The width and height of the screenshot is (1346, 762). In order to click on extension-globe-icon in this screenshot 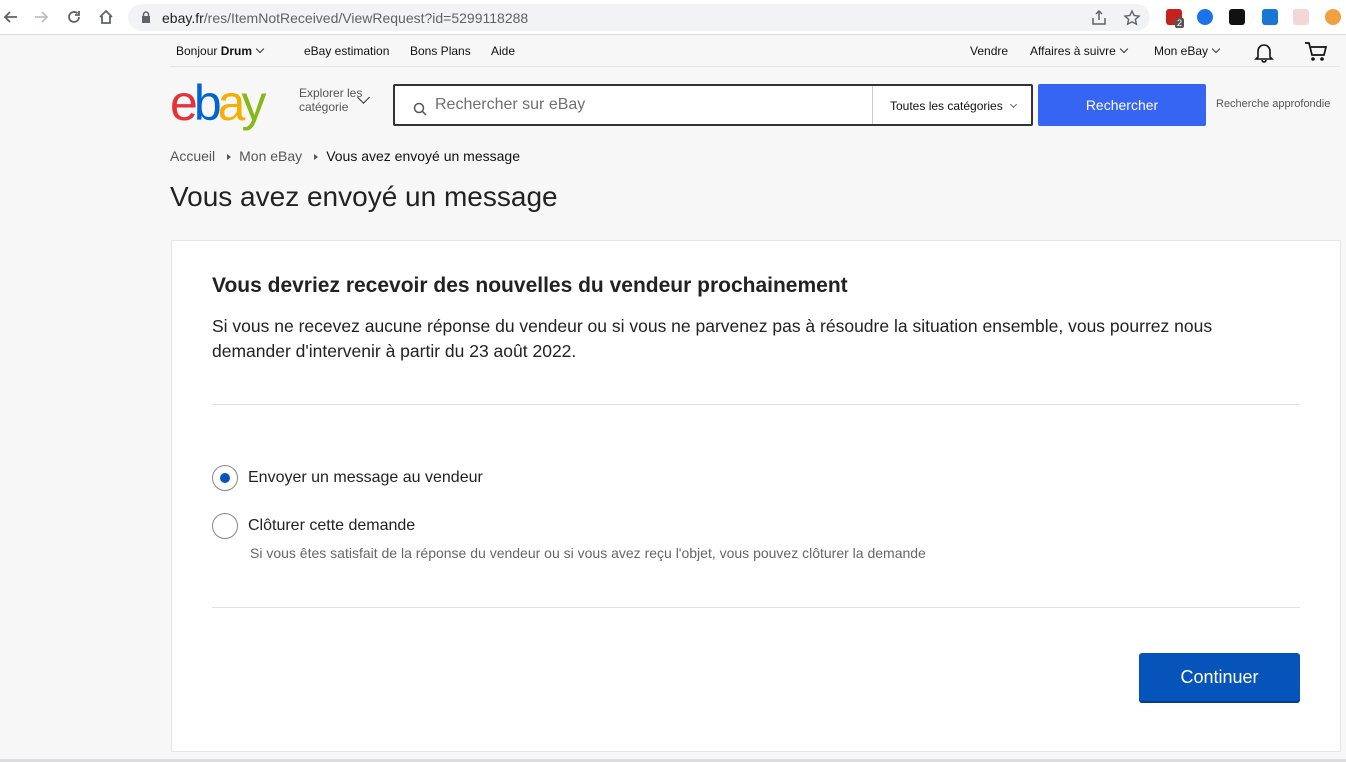, I will do `click(1205, 17)`.